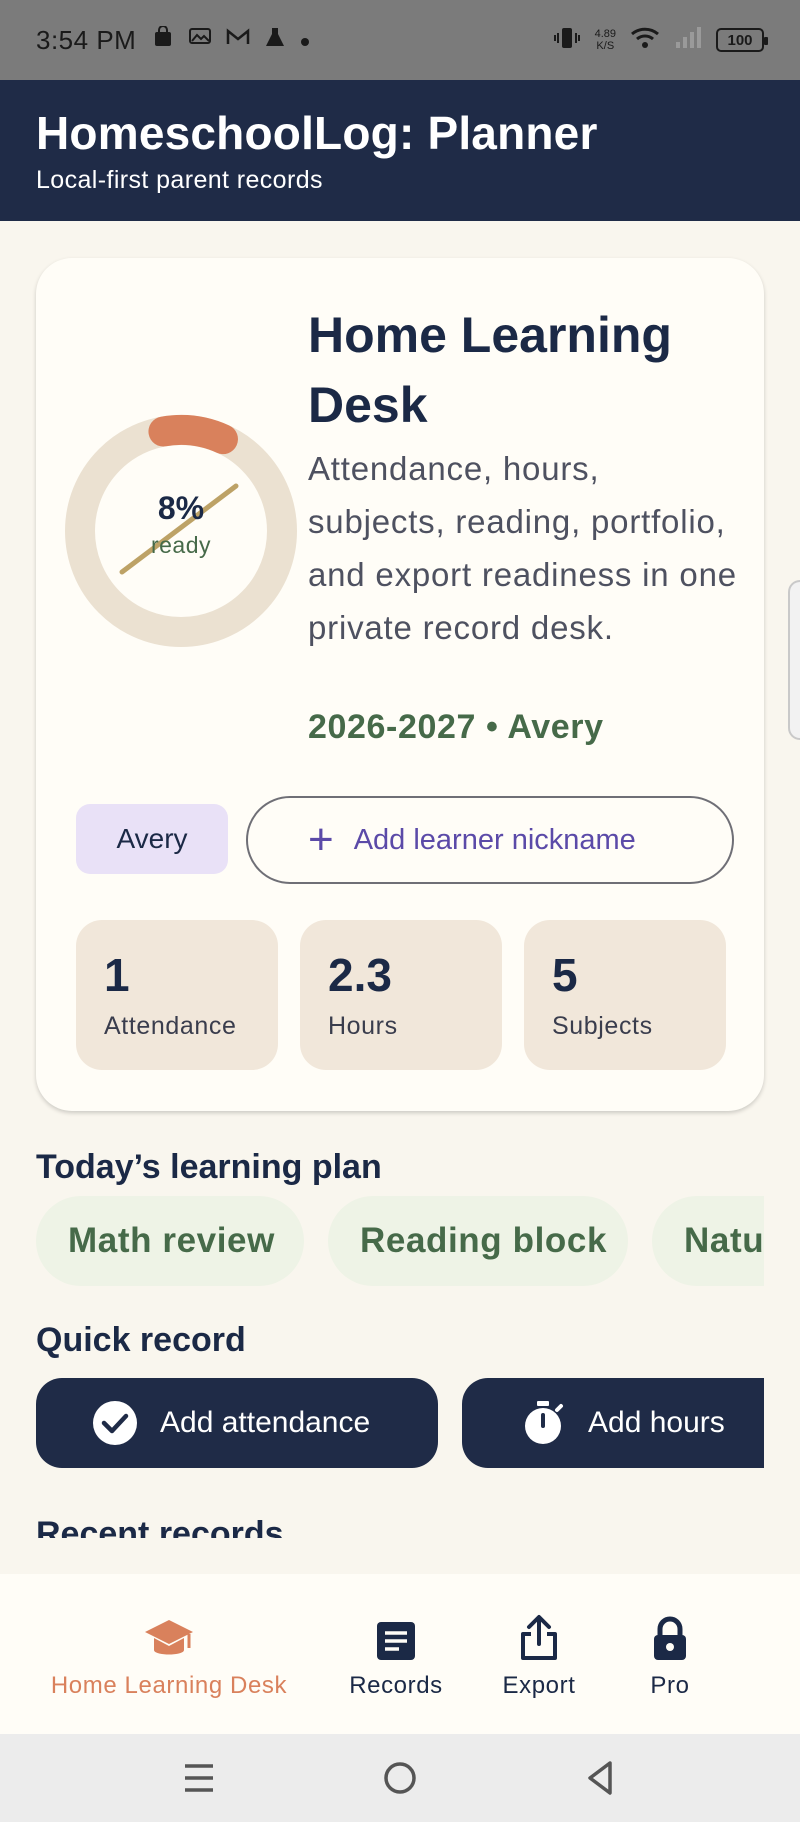 Image resolution: width=800 pixels, height=1822 pixels. I want to click on quick-record-strip: Add attendance Add hours, so click(400, 1423).